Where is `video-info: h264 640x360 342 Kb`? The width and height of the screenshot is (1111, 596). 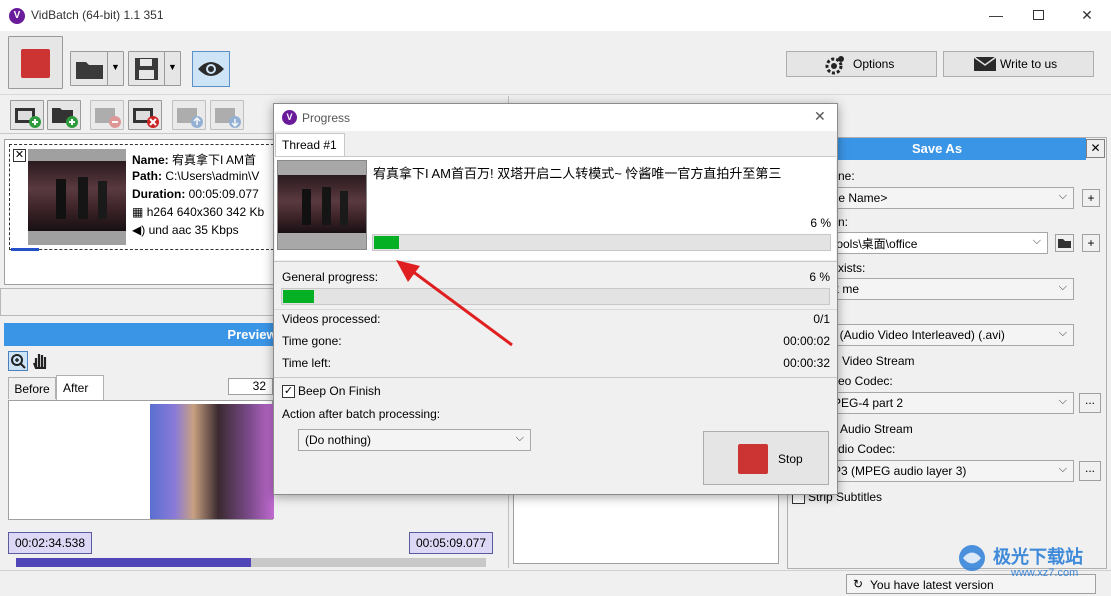
video-info: h264 640x360 342 Kb is located at coordinates (205, 212).